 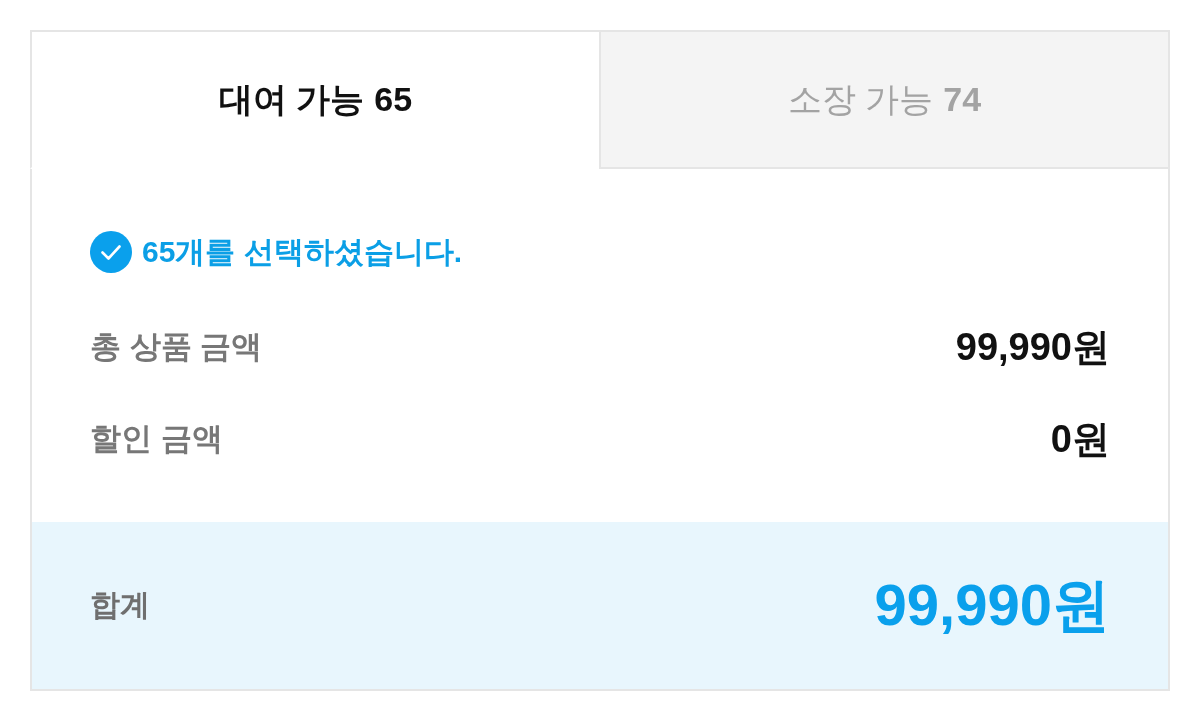 What do you see at coordinates (992, 604) in the screenshot?
I see `total-amount: 99,990원` at bounding box center [992, 604].